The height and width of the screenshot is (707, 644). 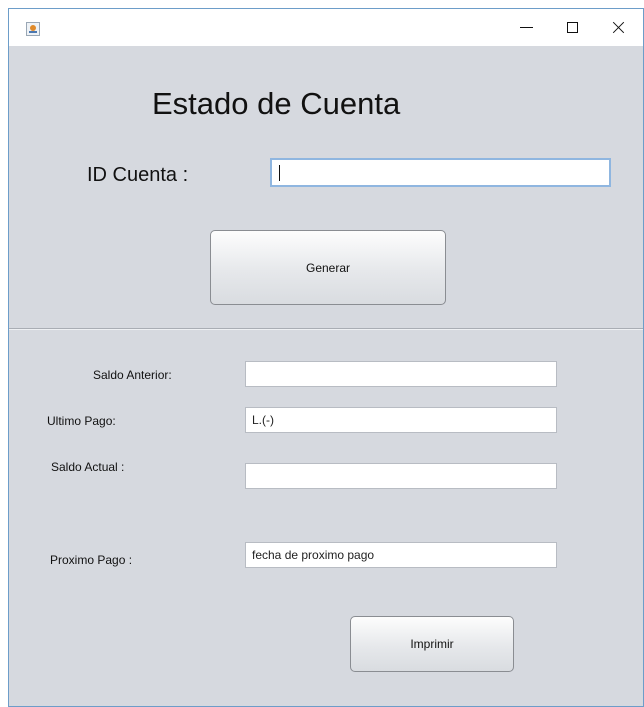 What do you see at coordinates (440, 172) in the screenshot?
I see `account-id-input` at bounding box center [440, 172].